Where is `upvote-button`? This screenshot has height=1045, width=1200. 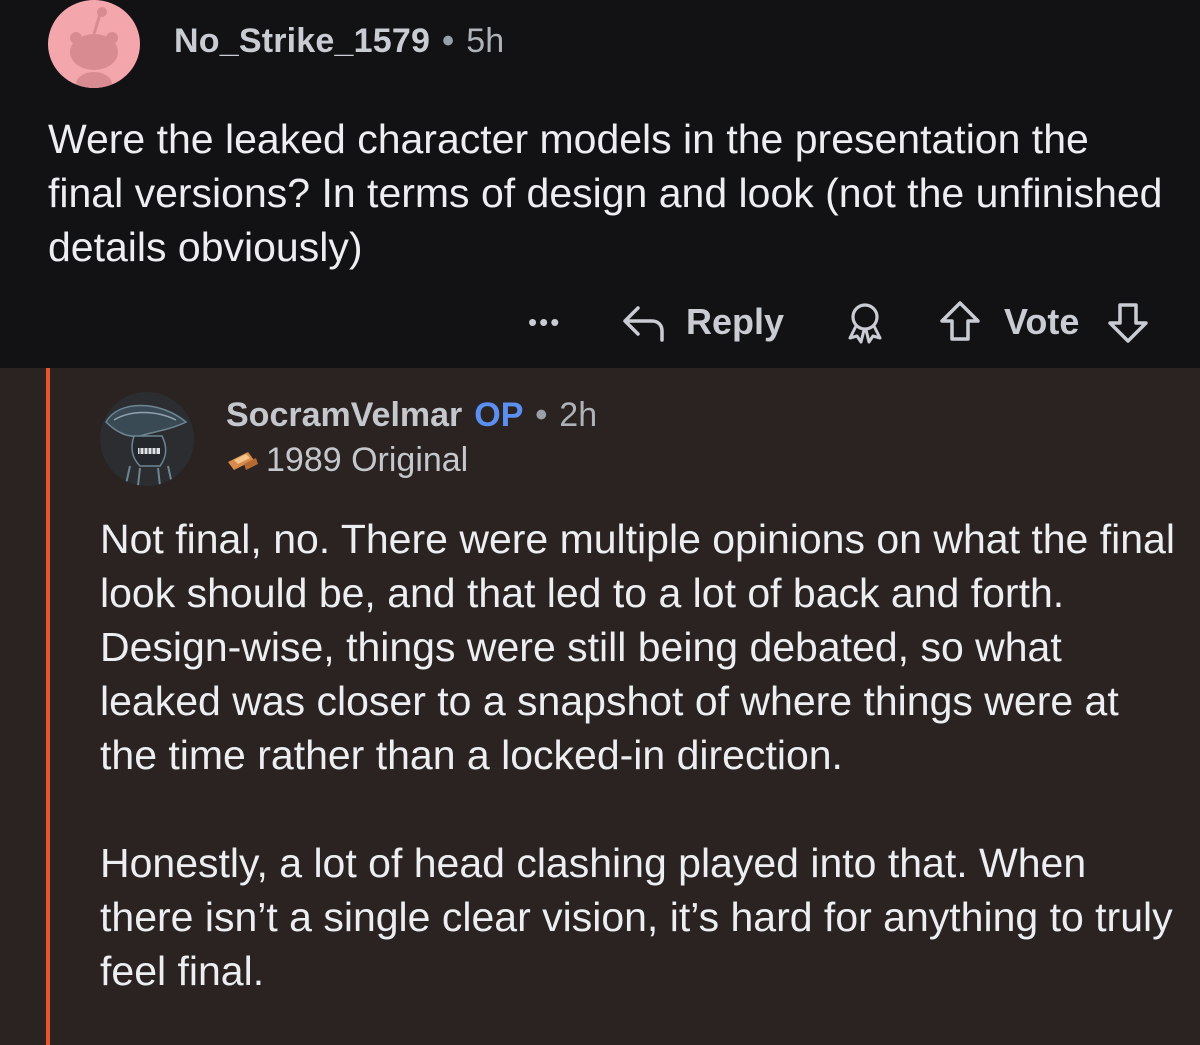
upvote-button is located at coordinates (960, 322).